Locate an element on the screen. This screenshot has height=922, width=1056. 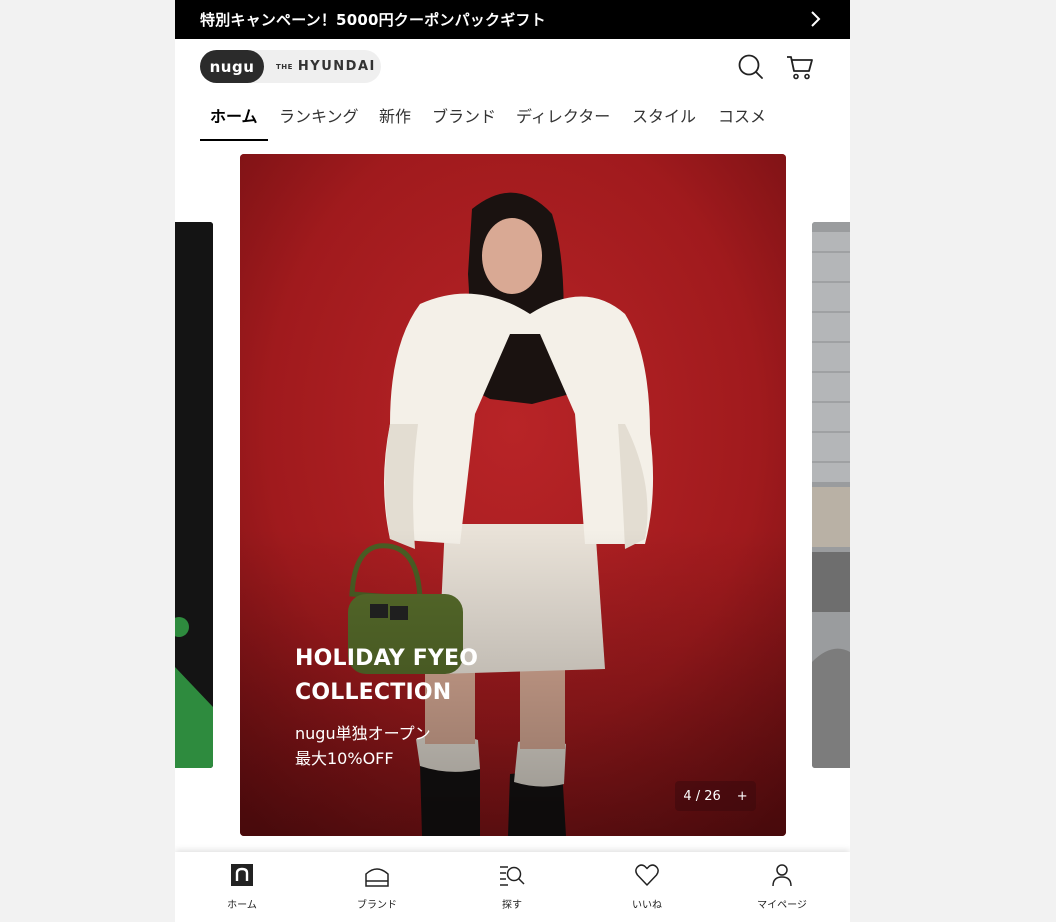
search-list-icon is located at coordinates (512, 876).